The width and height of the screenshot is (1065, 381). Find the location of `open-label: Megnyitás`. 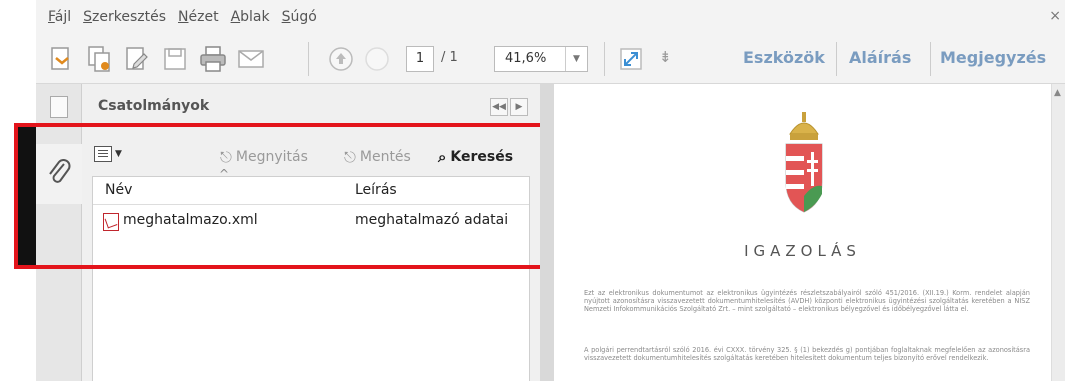

open-label: Megnyitás is located at coordinates (271, 157).